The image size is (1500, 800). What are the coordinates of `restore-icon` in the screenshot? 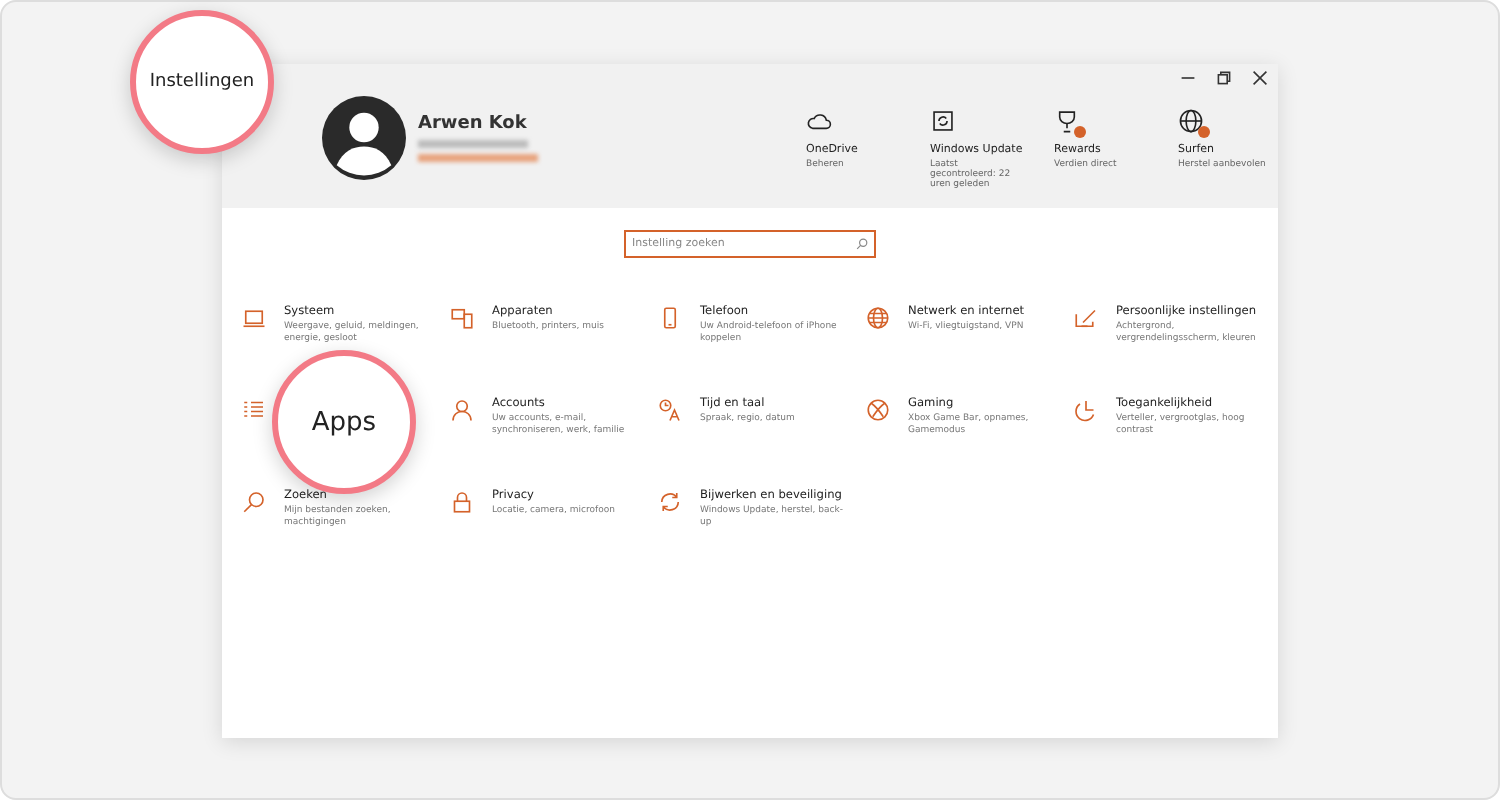 It's located at (1224, 78).